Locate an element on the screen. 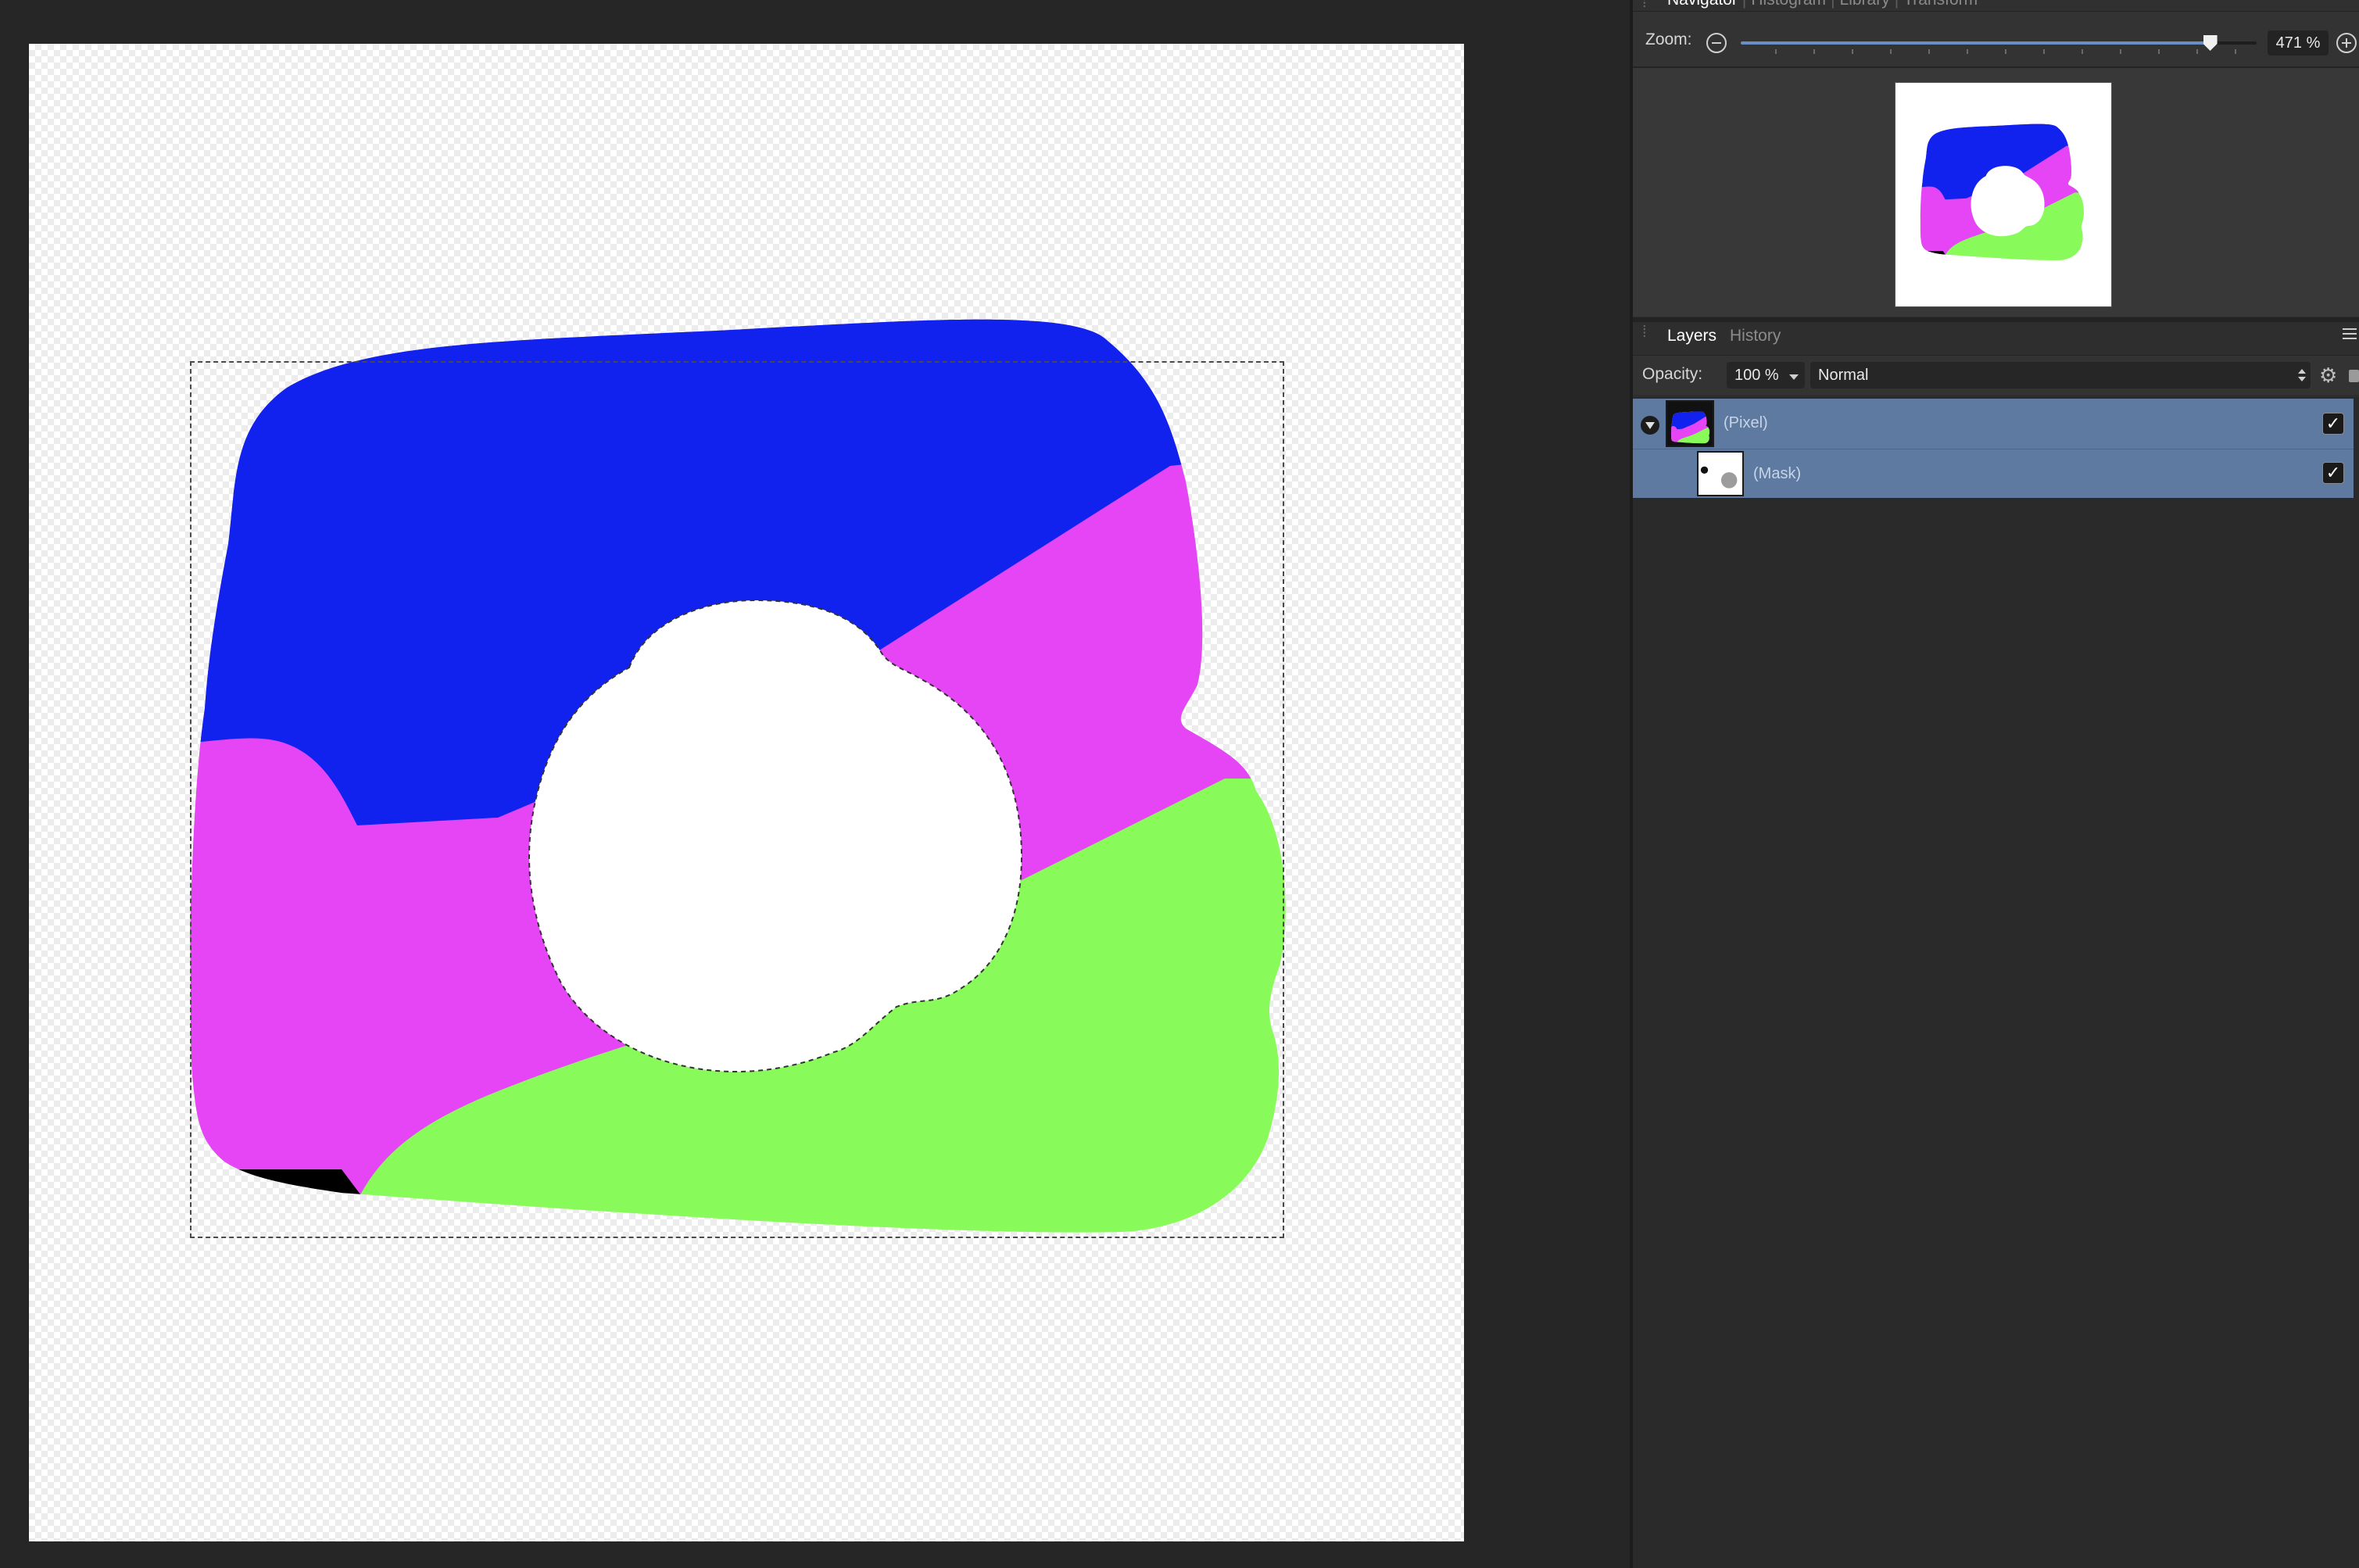  navigator-tab-bar: ⁞ Navigator|Histogram|Library|Transform is located at coordinates (1996, 6).